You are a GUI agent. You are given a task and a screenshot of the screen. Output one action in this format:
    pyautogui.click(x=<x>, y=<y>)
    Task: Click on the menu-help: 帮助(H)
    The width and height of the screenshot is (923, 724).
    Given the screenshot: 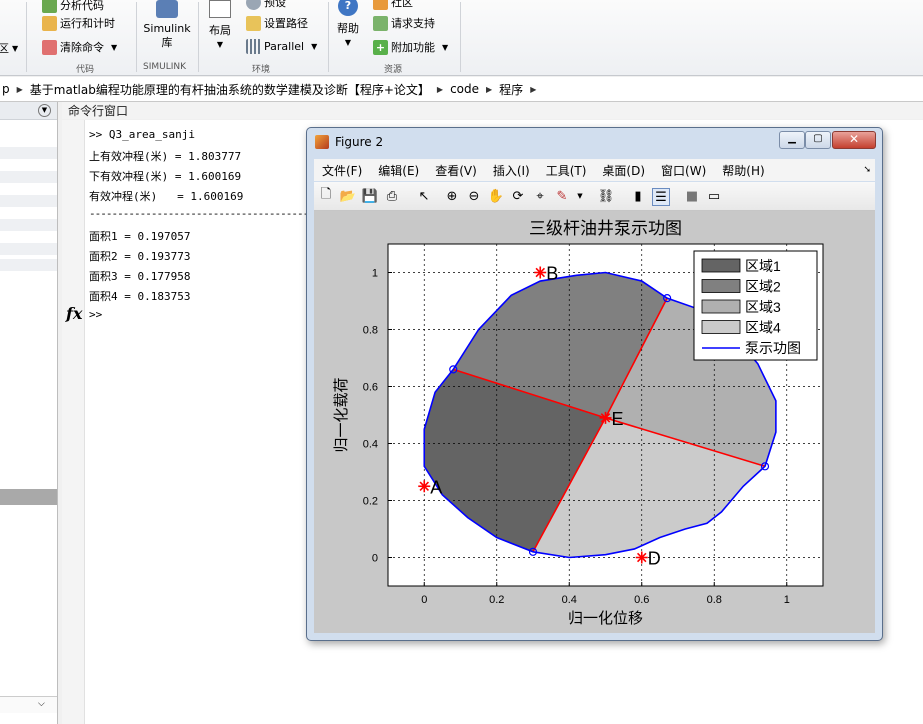 What is the action you would take?
    pyautogui.click(x=743, y=170)
    